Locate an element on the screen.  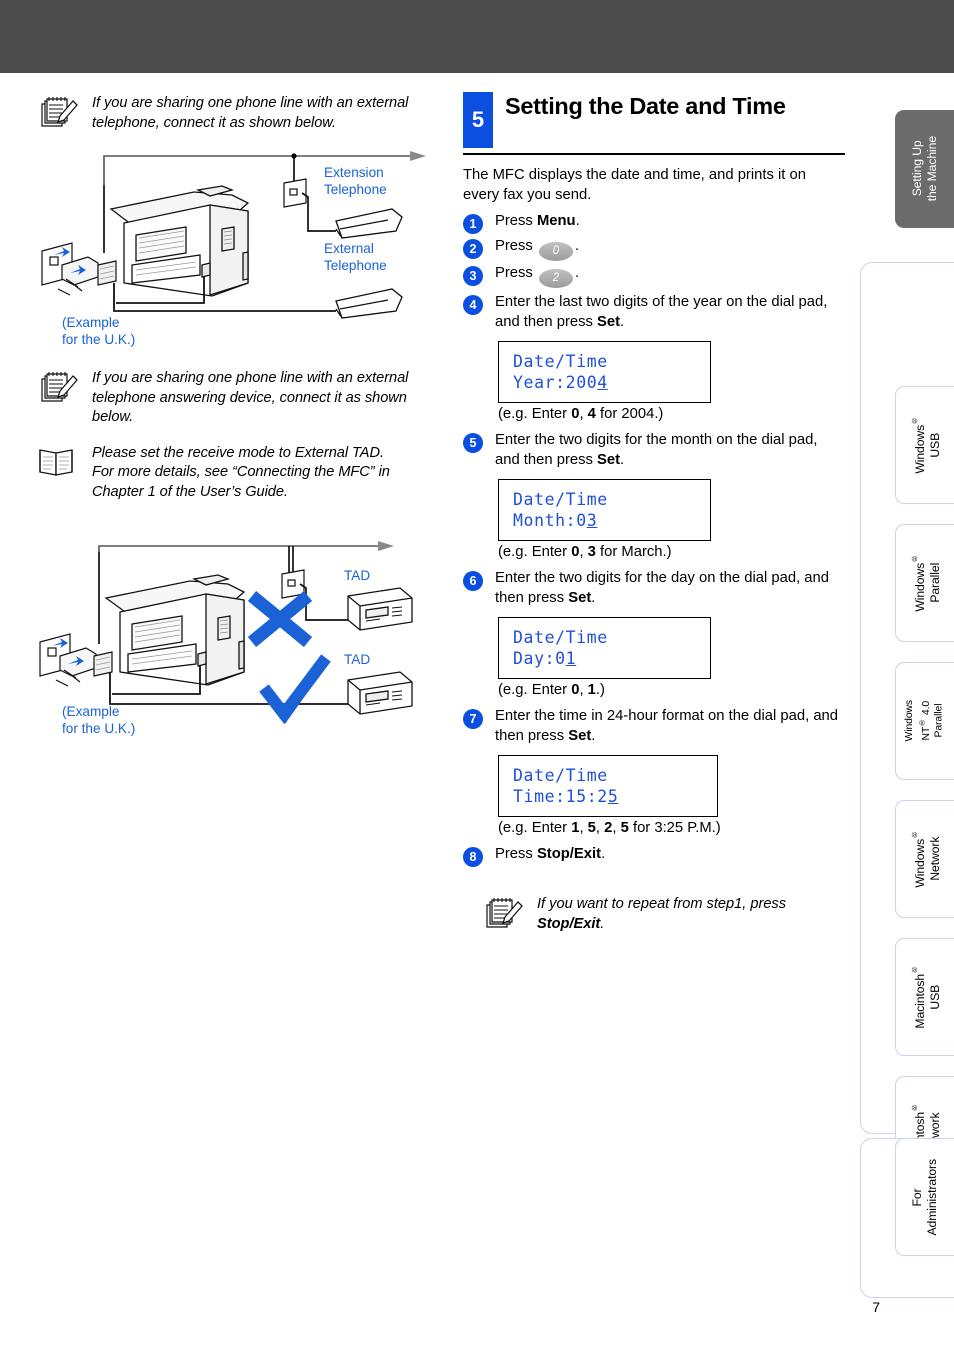
step-bullet: 2 is located at coordinates (473, 249).